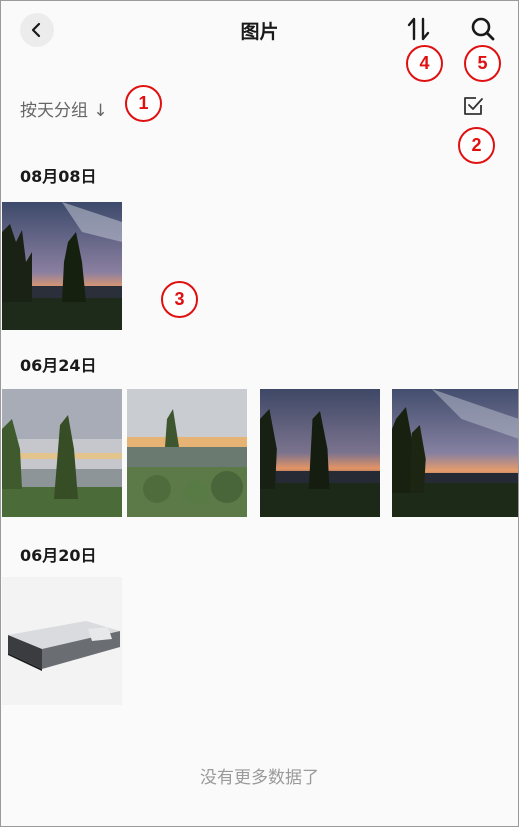  I want to click on callout-marker: 2, so click(476, 145).